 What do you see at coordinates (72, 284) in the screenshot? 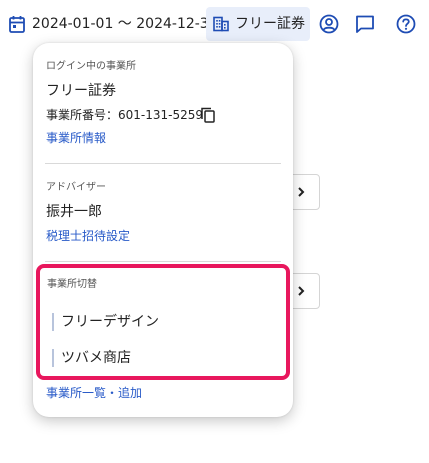
I see `office-switch-label: 事業所切替` at bounding box center [72, 284].